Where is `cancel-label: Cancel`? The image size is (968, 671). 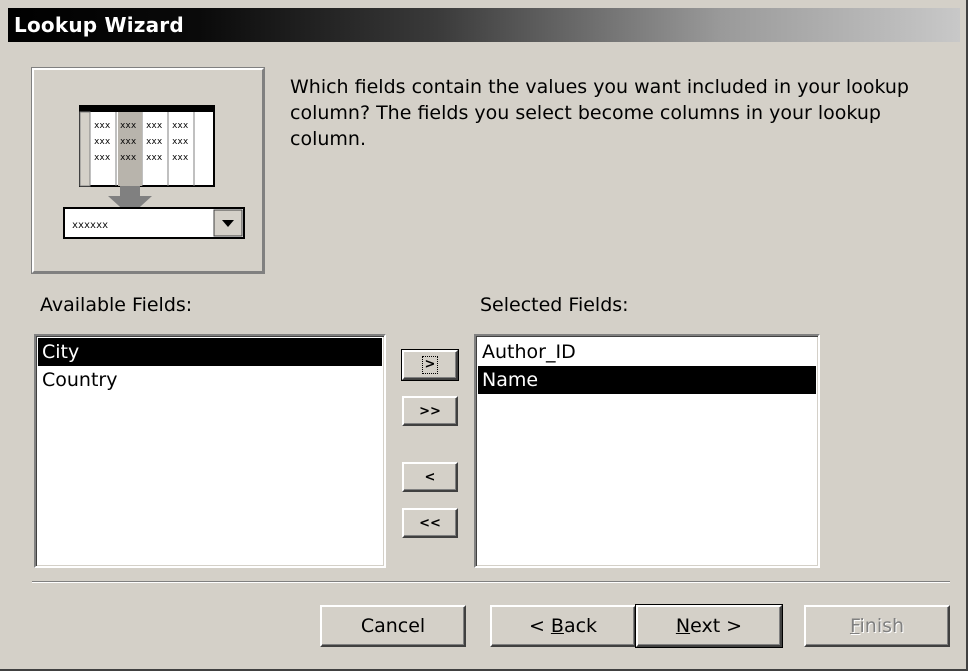 cancel-label: Cancel is located at coordinates (393, 626).